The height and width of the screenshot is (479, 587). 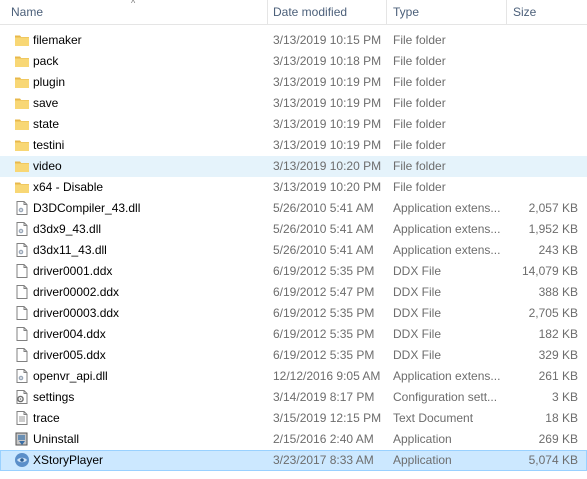 What do you see at coordinates (68, 187) in the screenshot?
I see `file-name: x64 - Disable` at bounding box center [68, 187].